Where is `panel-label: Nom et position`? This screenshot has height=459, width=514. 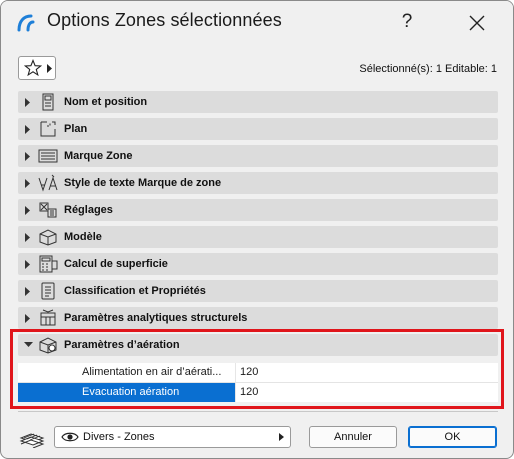
panel-label: Nom et position is located at coordinates (106, 102).